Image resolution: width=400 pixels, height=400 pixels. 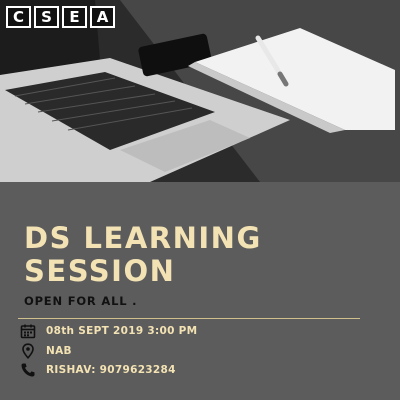 I want to click on csea-logo: C S E A, so click(x=60, y=17).